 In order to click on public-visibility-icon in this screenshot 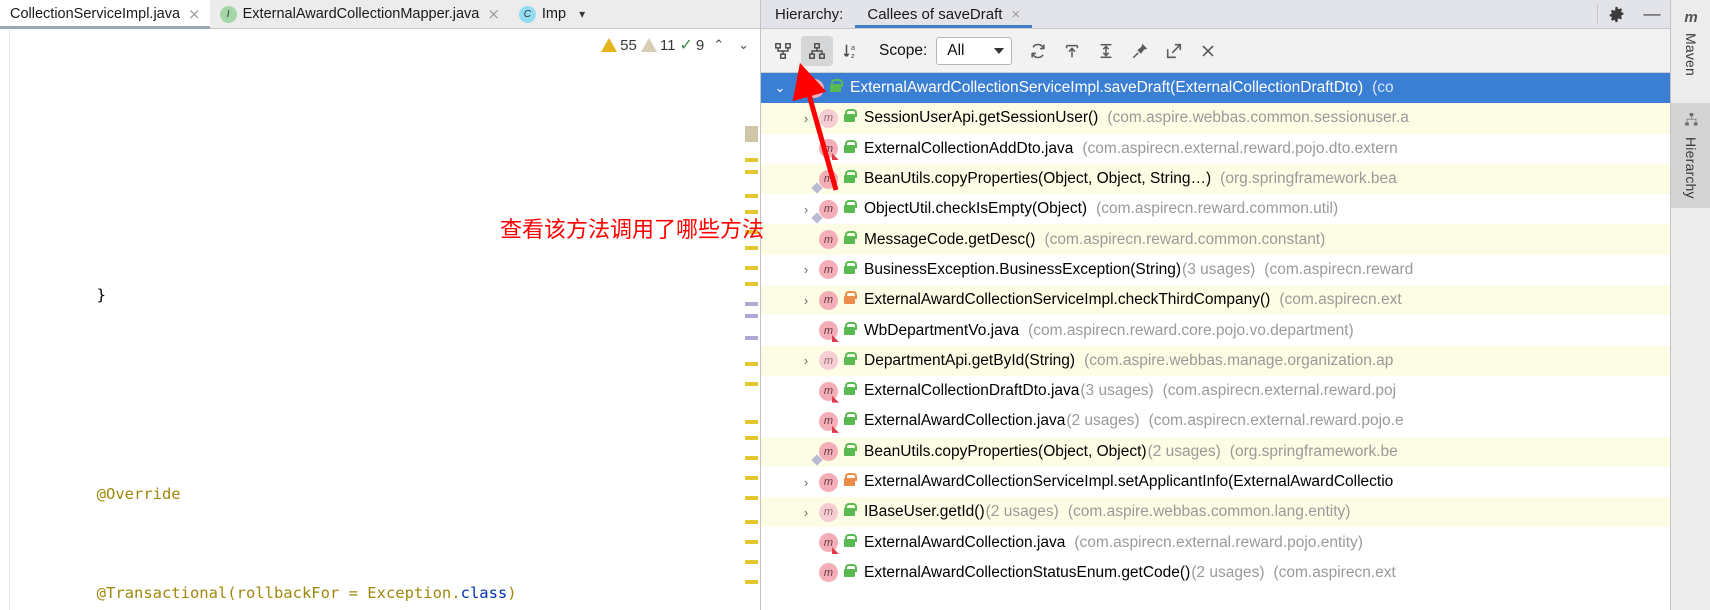, I will do `click(849, 146)`.